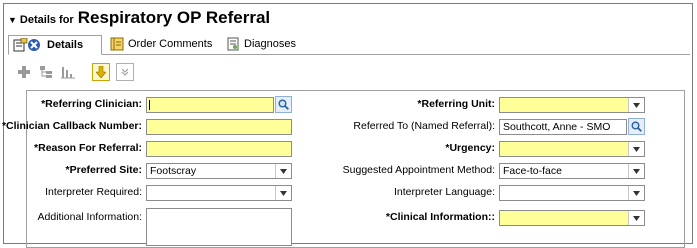 The image size is (697, 248). I want to click on diagnoses-icon, so click(233, 44).